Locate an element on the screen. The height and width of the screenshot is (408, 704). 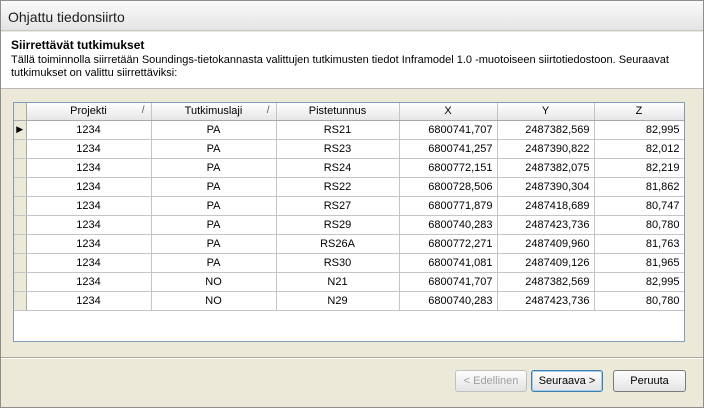
column-header-tutkimuslaji: Tutkimuslaji / is located at coordinates (214, 112).